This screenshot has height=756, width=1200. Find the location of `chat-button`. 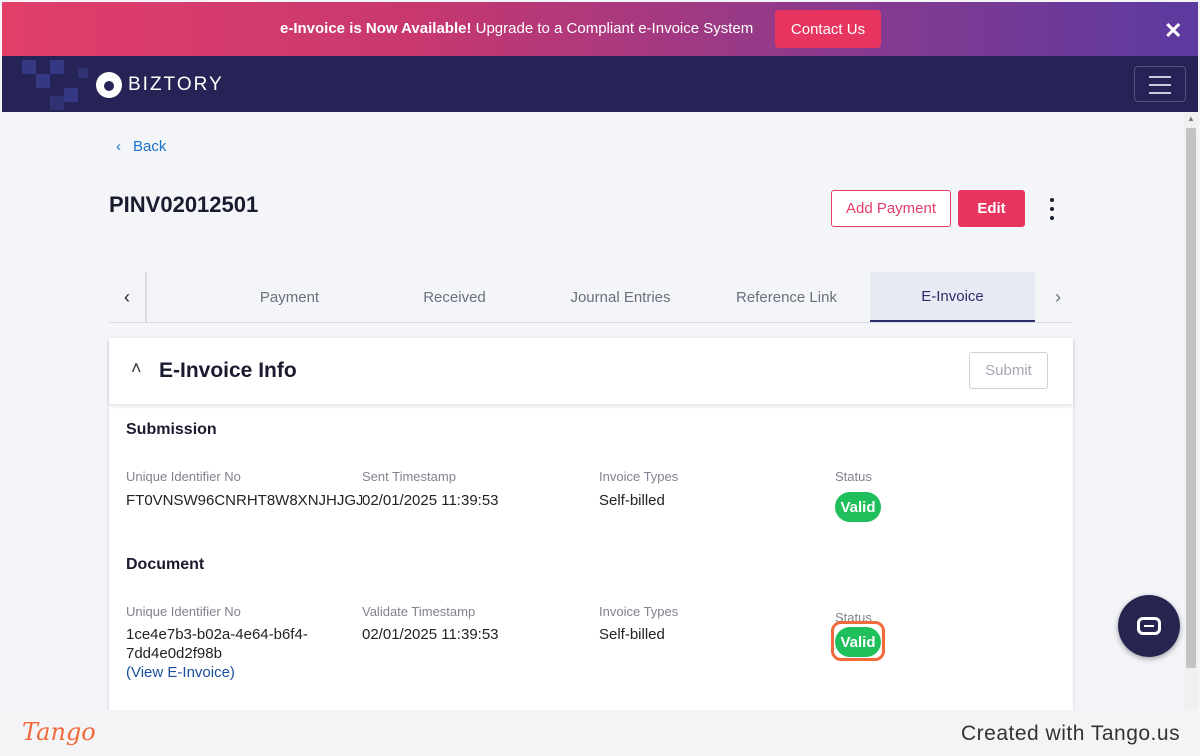

chat-button is located at coordinates (1149, 626).